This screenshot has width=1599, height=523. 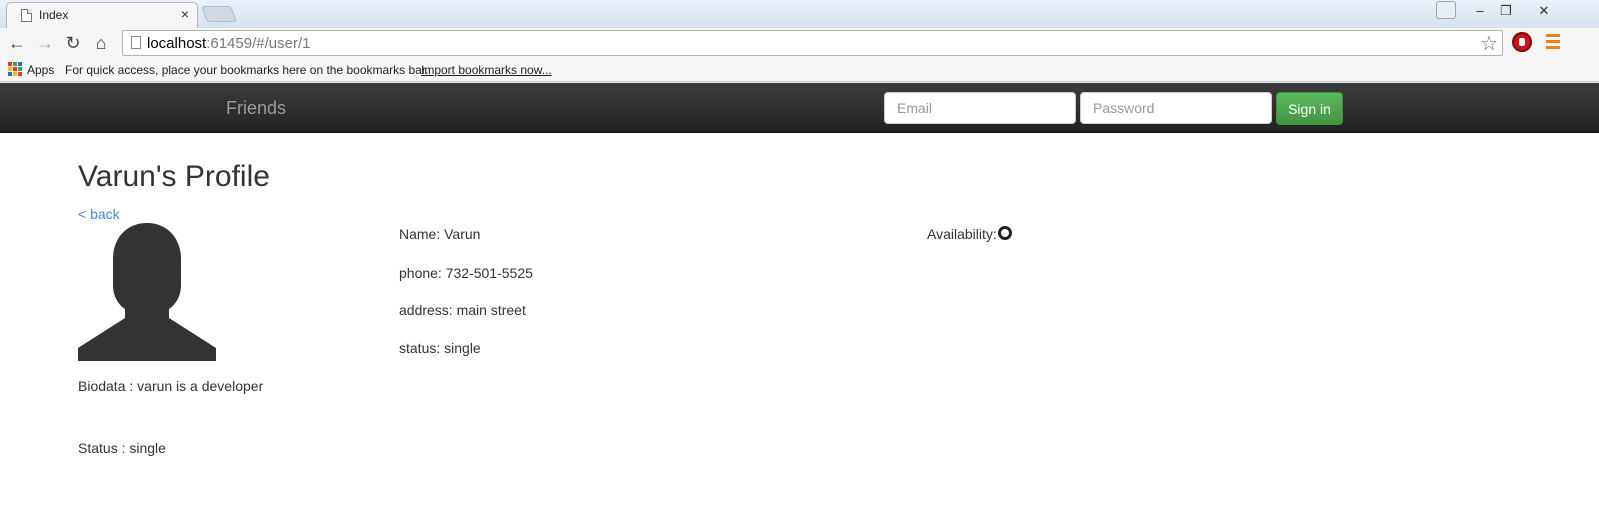 I want to click on profile-icon, so click(x=1446, y=10).